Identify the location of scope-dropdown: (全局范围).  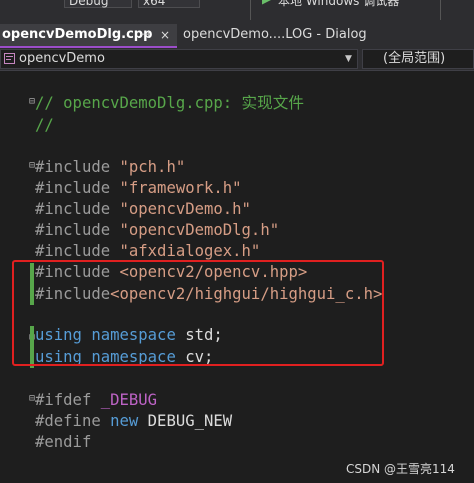
(418, 59).